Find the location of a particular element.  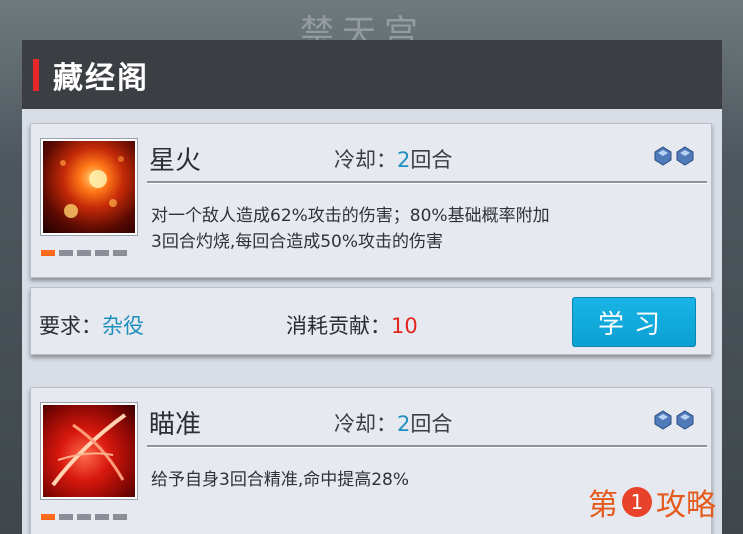

aim-skill-icon is located at coordinates (89, 451).